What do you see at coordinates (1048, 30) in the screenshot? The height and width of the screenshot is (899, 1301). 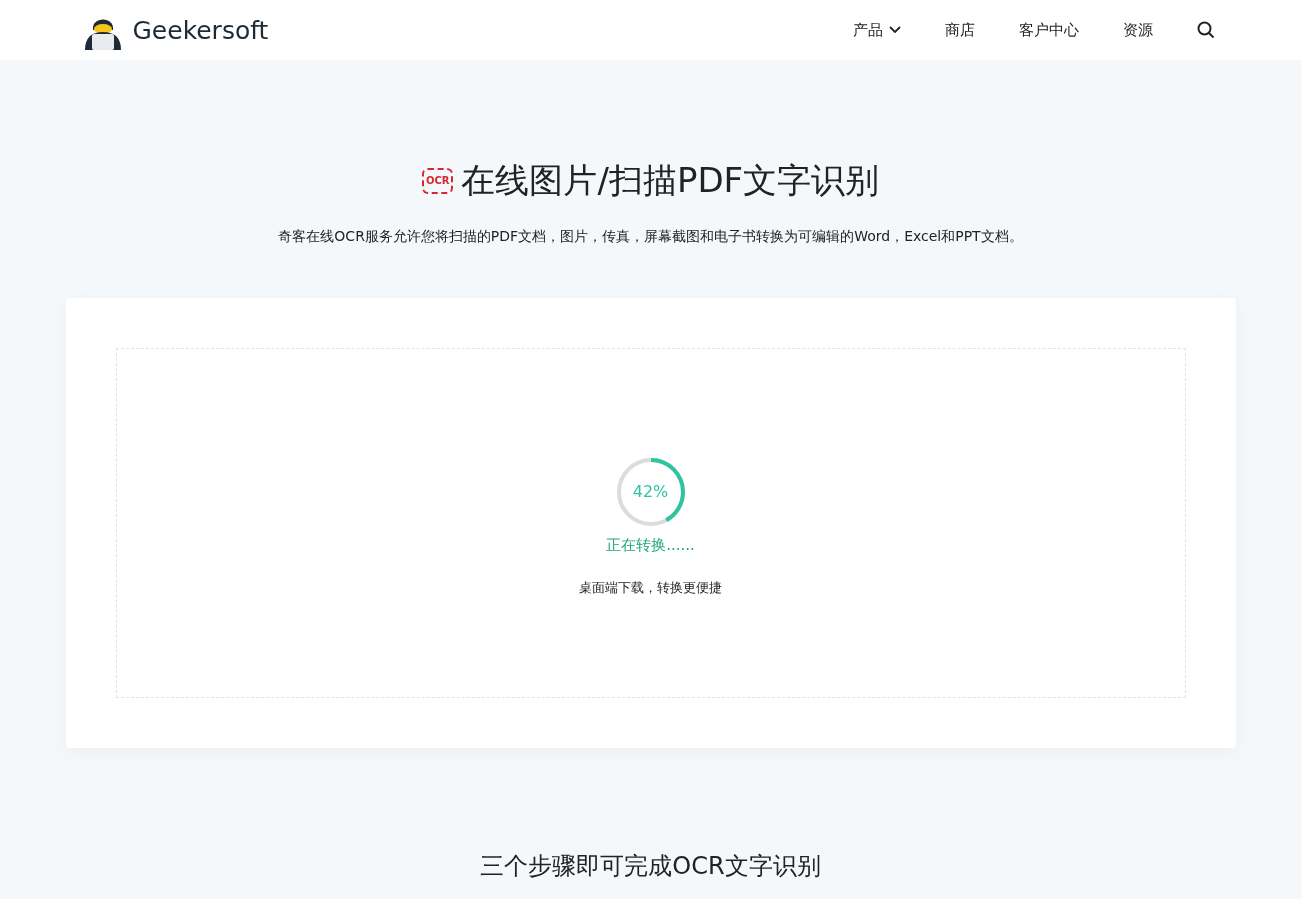 I see `nav-link: 客户中心` at bounding box center [1048, 30].